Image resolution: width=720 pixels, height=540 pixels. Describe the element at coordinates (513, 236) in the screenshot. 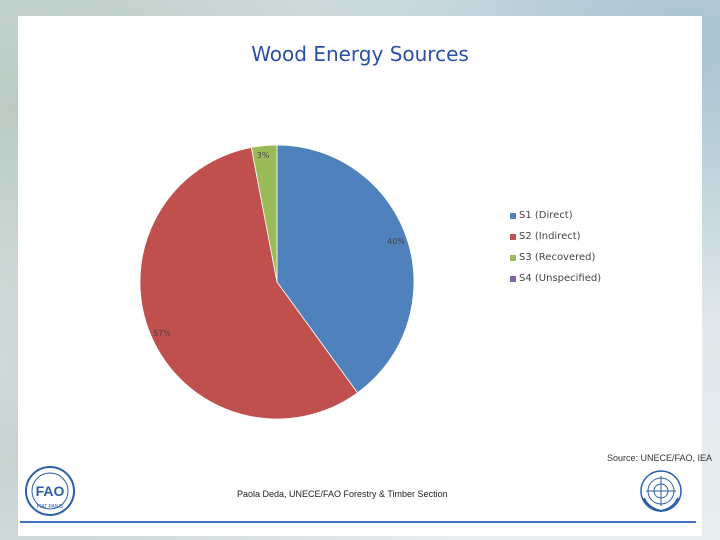

I see `legend-swatch-s2` at that location.